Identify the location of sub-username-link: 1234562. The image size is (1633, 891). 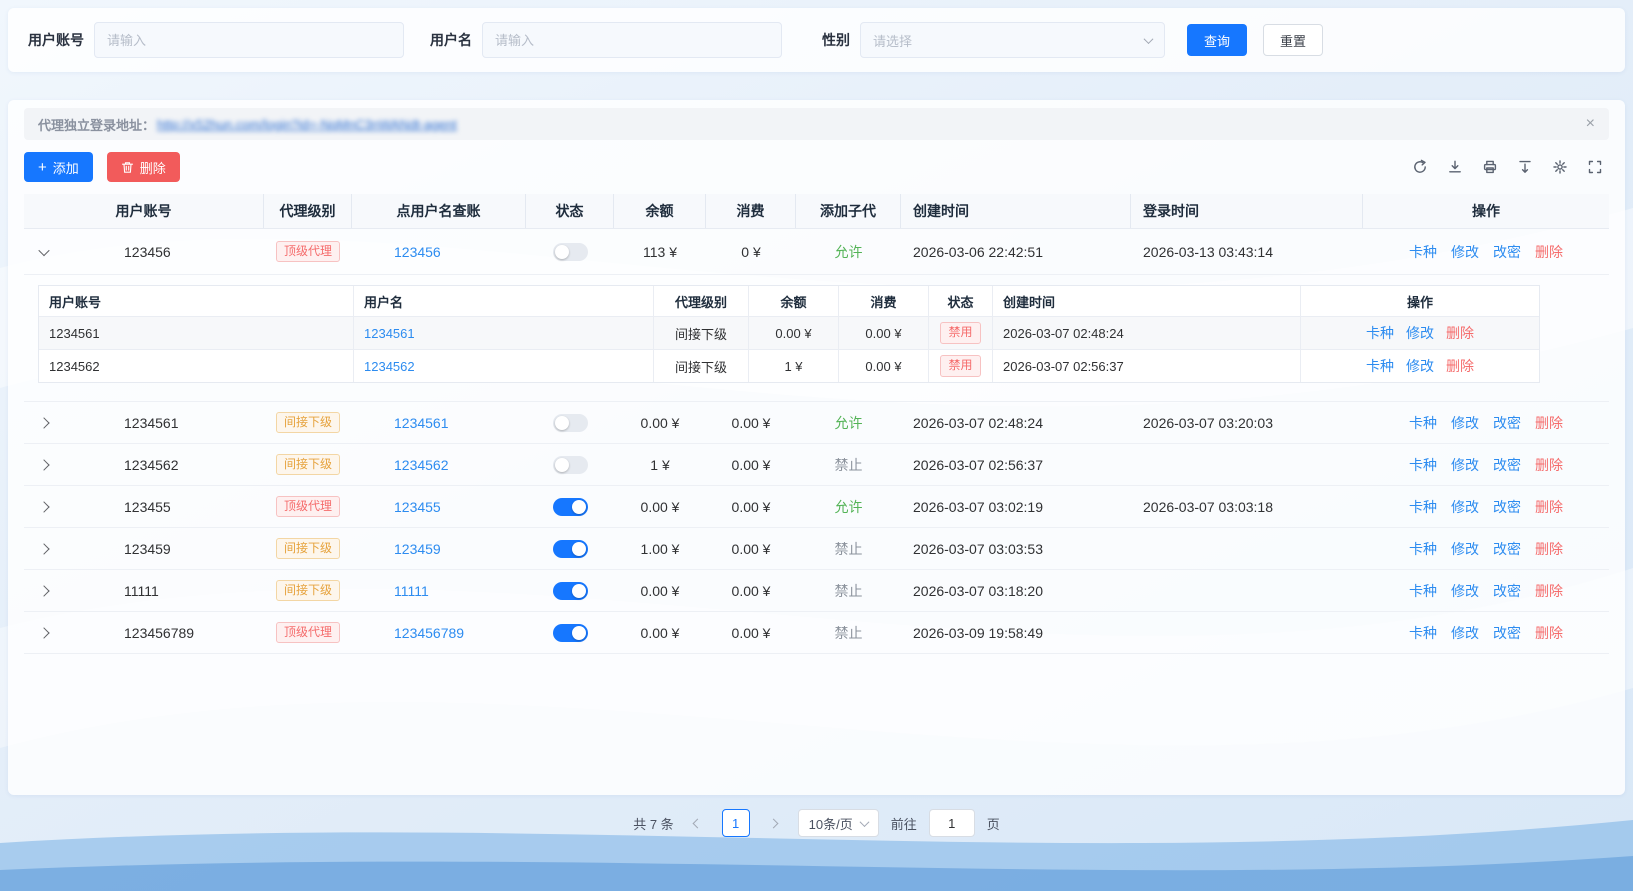
(389, 366).